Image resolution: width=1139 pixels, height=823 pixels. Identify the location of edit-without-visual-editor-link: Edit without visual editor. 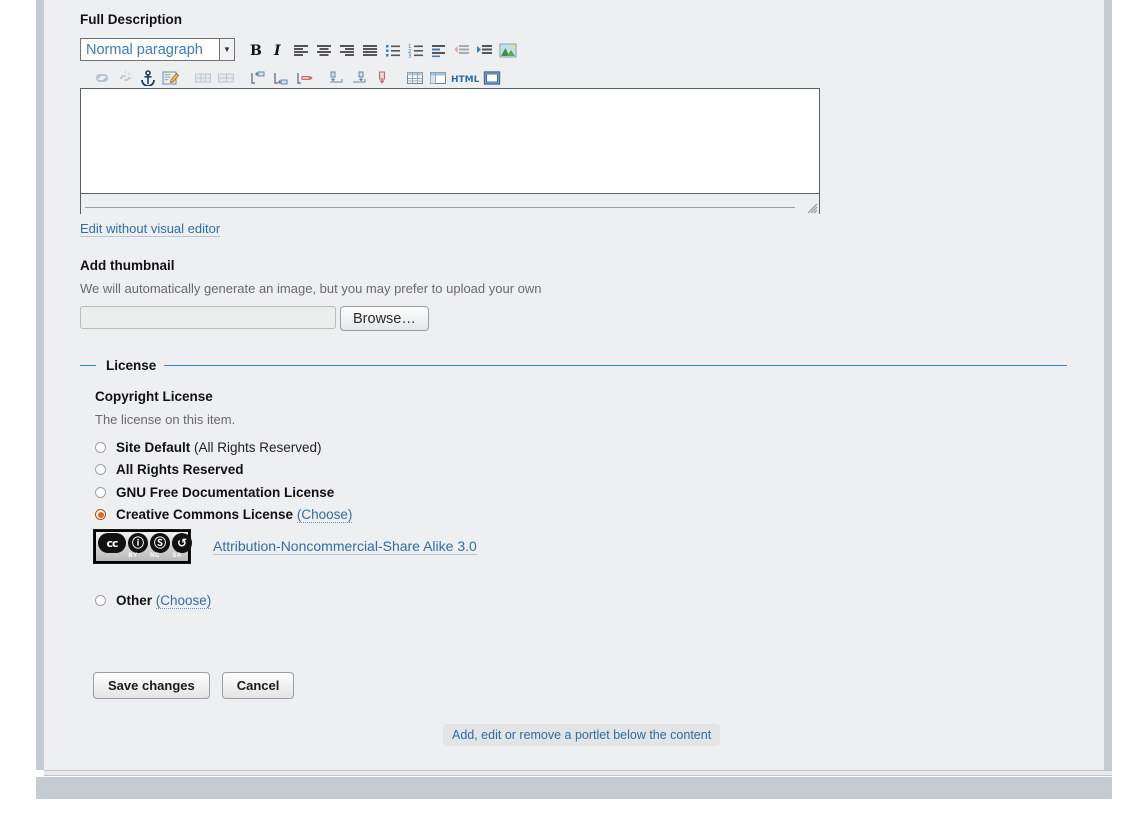
(150, 229).